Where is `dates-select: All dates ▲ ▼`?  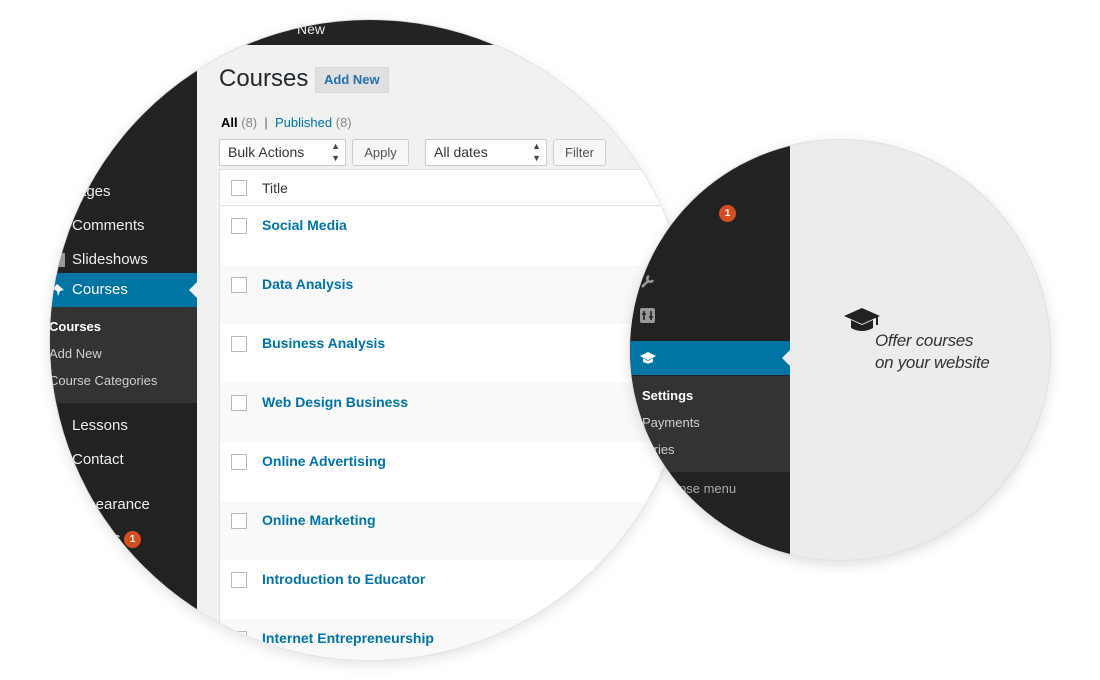 dates-select: All dates ▲ ▼ is located at coordinates (486, 152).